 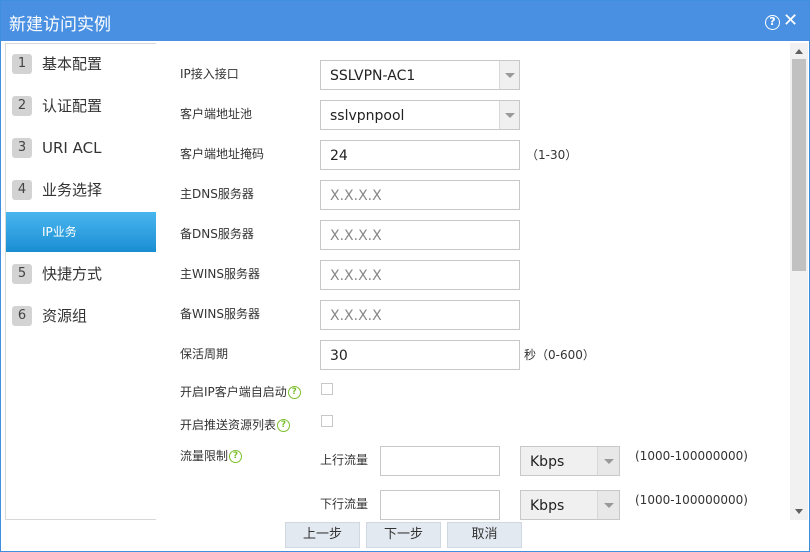 I want to click on sidebar-item-label: URI ACL, so click(x=72, y=148).